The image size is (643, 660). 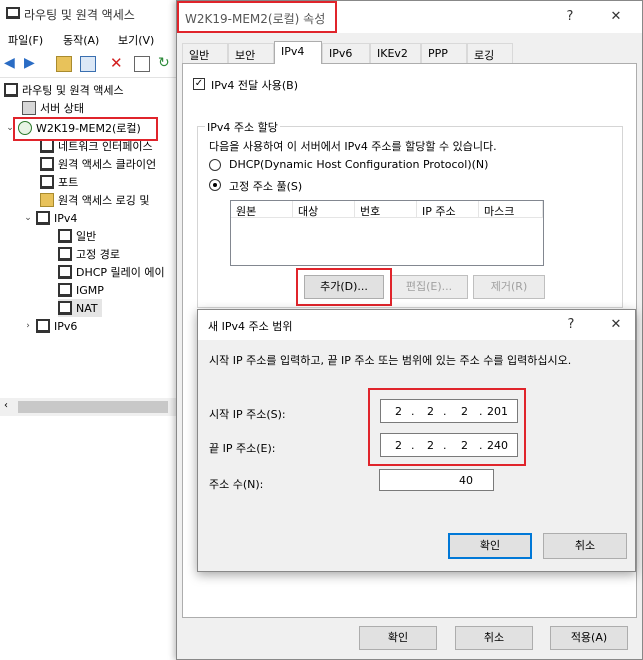 I want to click on menu-view: 보기(V), so click(x=136, y=40).